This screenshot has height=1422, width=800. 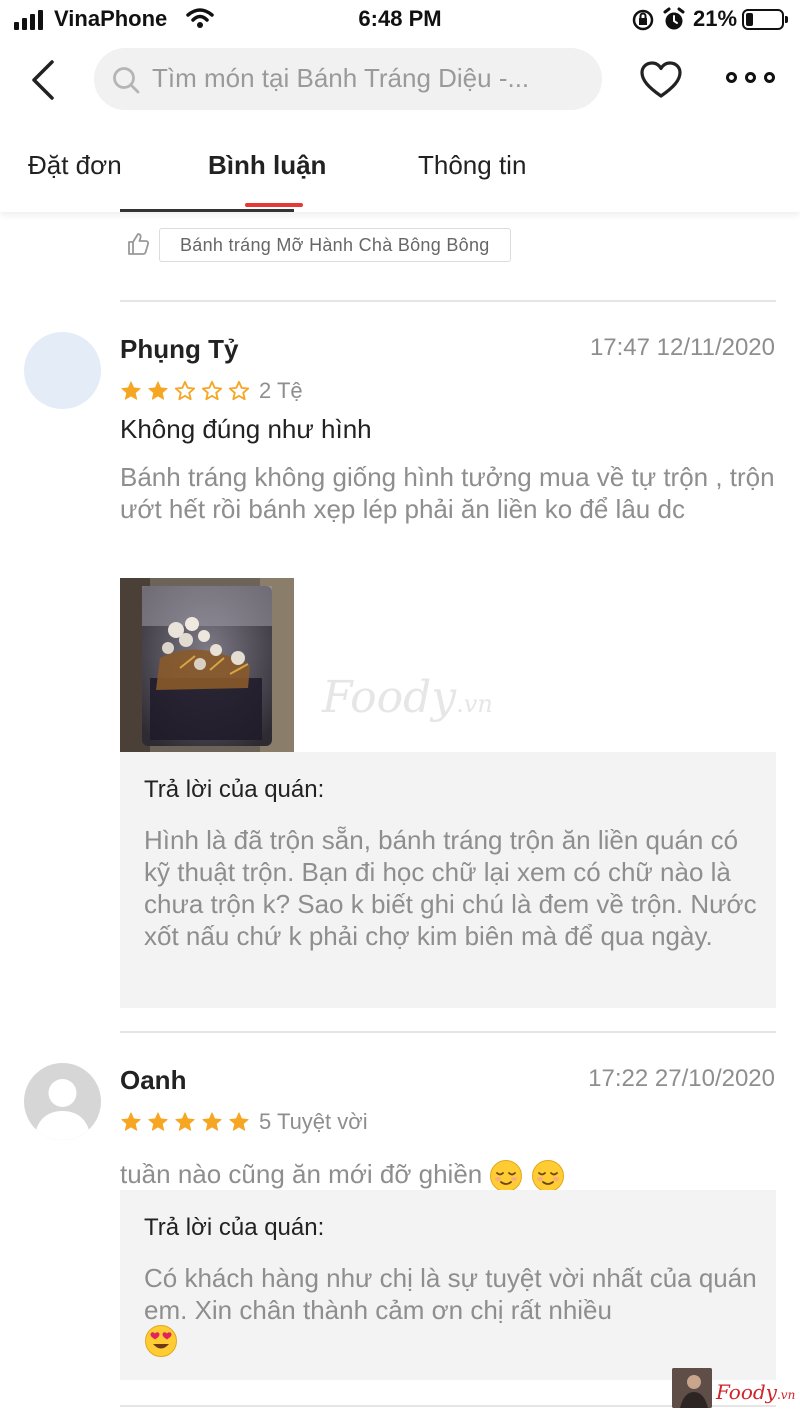 What do you see at coordinates (661, 80) in the screenshot?
I see `heart-icon` at bounding box center [661, 80].